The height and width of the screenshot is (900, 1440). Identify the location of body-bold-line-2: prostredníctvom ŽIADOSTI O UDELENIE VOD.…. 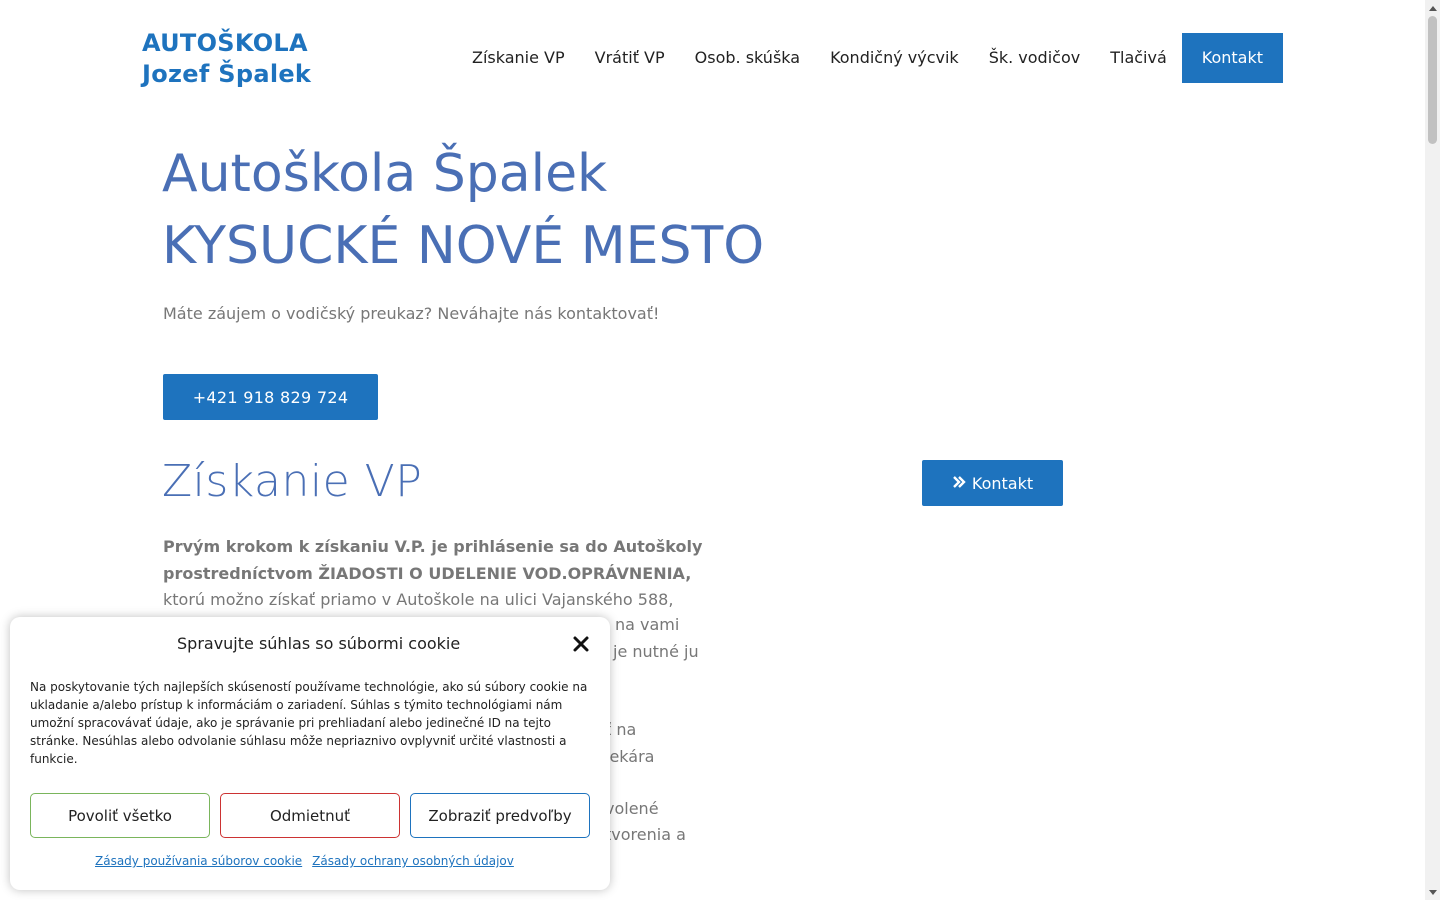
(427, 573).